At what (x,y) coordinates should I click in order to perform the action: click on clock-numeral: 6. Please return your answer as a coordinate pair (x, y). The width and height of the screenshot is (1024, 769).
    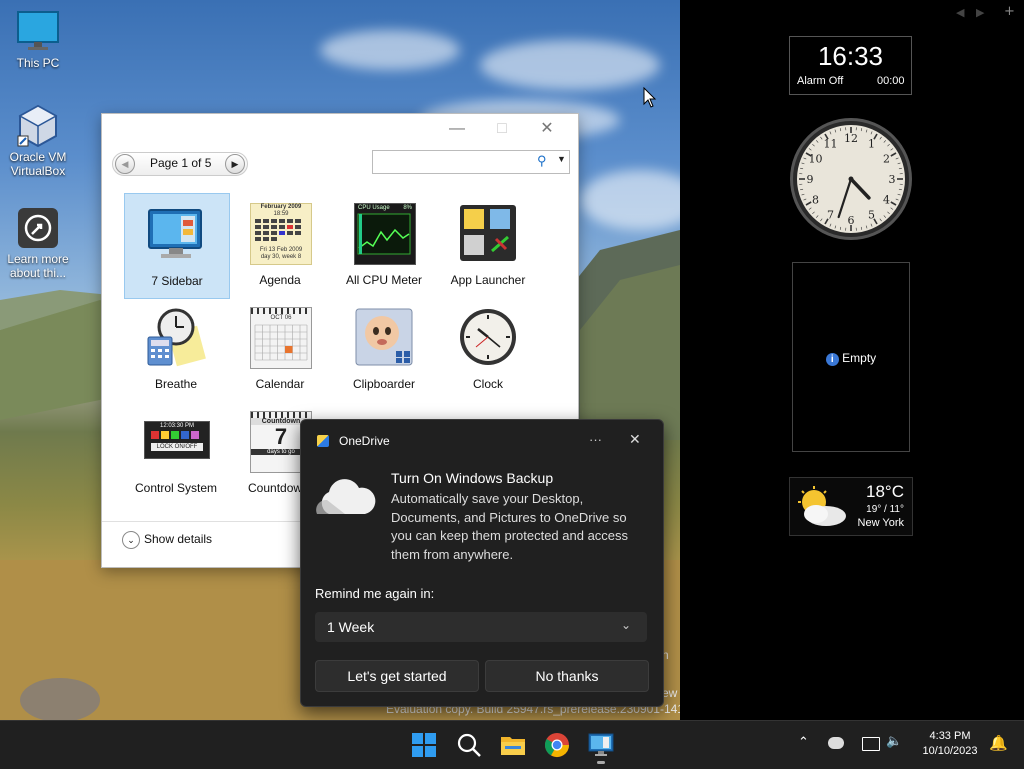
    Looking at the image, I should click on (851, 220).